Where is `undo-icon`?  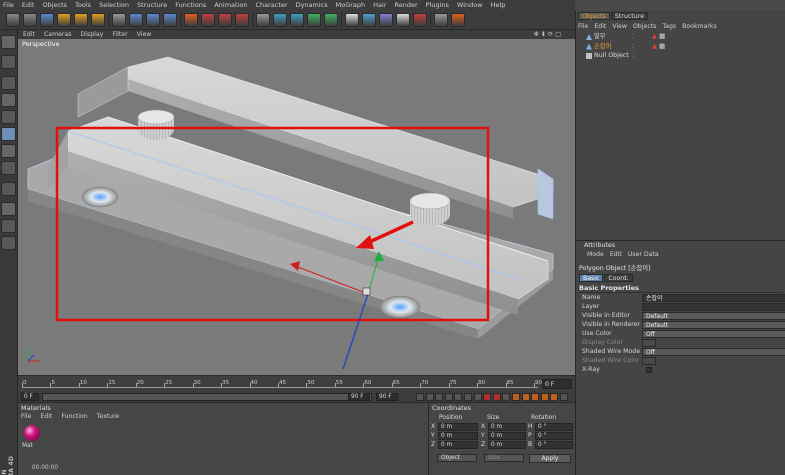
undo-icon is located at coordinates (13, 20).